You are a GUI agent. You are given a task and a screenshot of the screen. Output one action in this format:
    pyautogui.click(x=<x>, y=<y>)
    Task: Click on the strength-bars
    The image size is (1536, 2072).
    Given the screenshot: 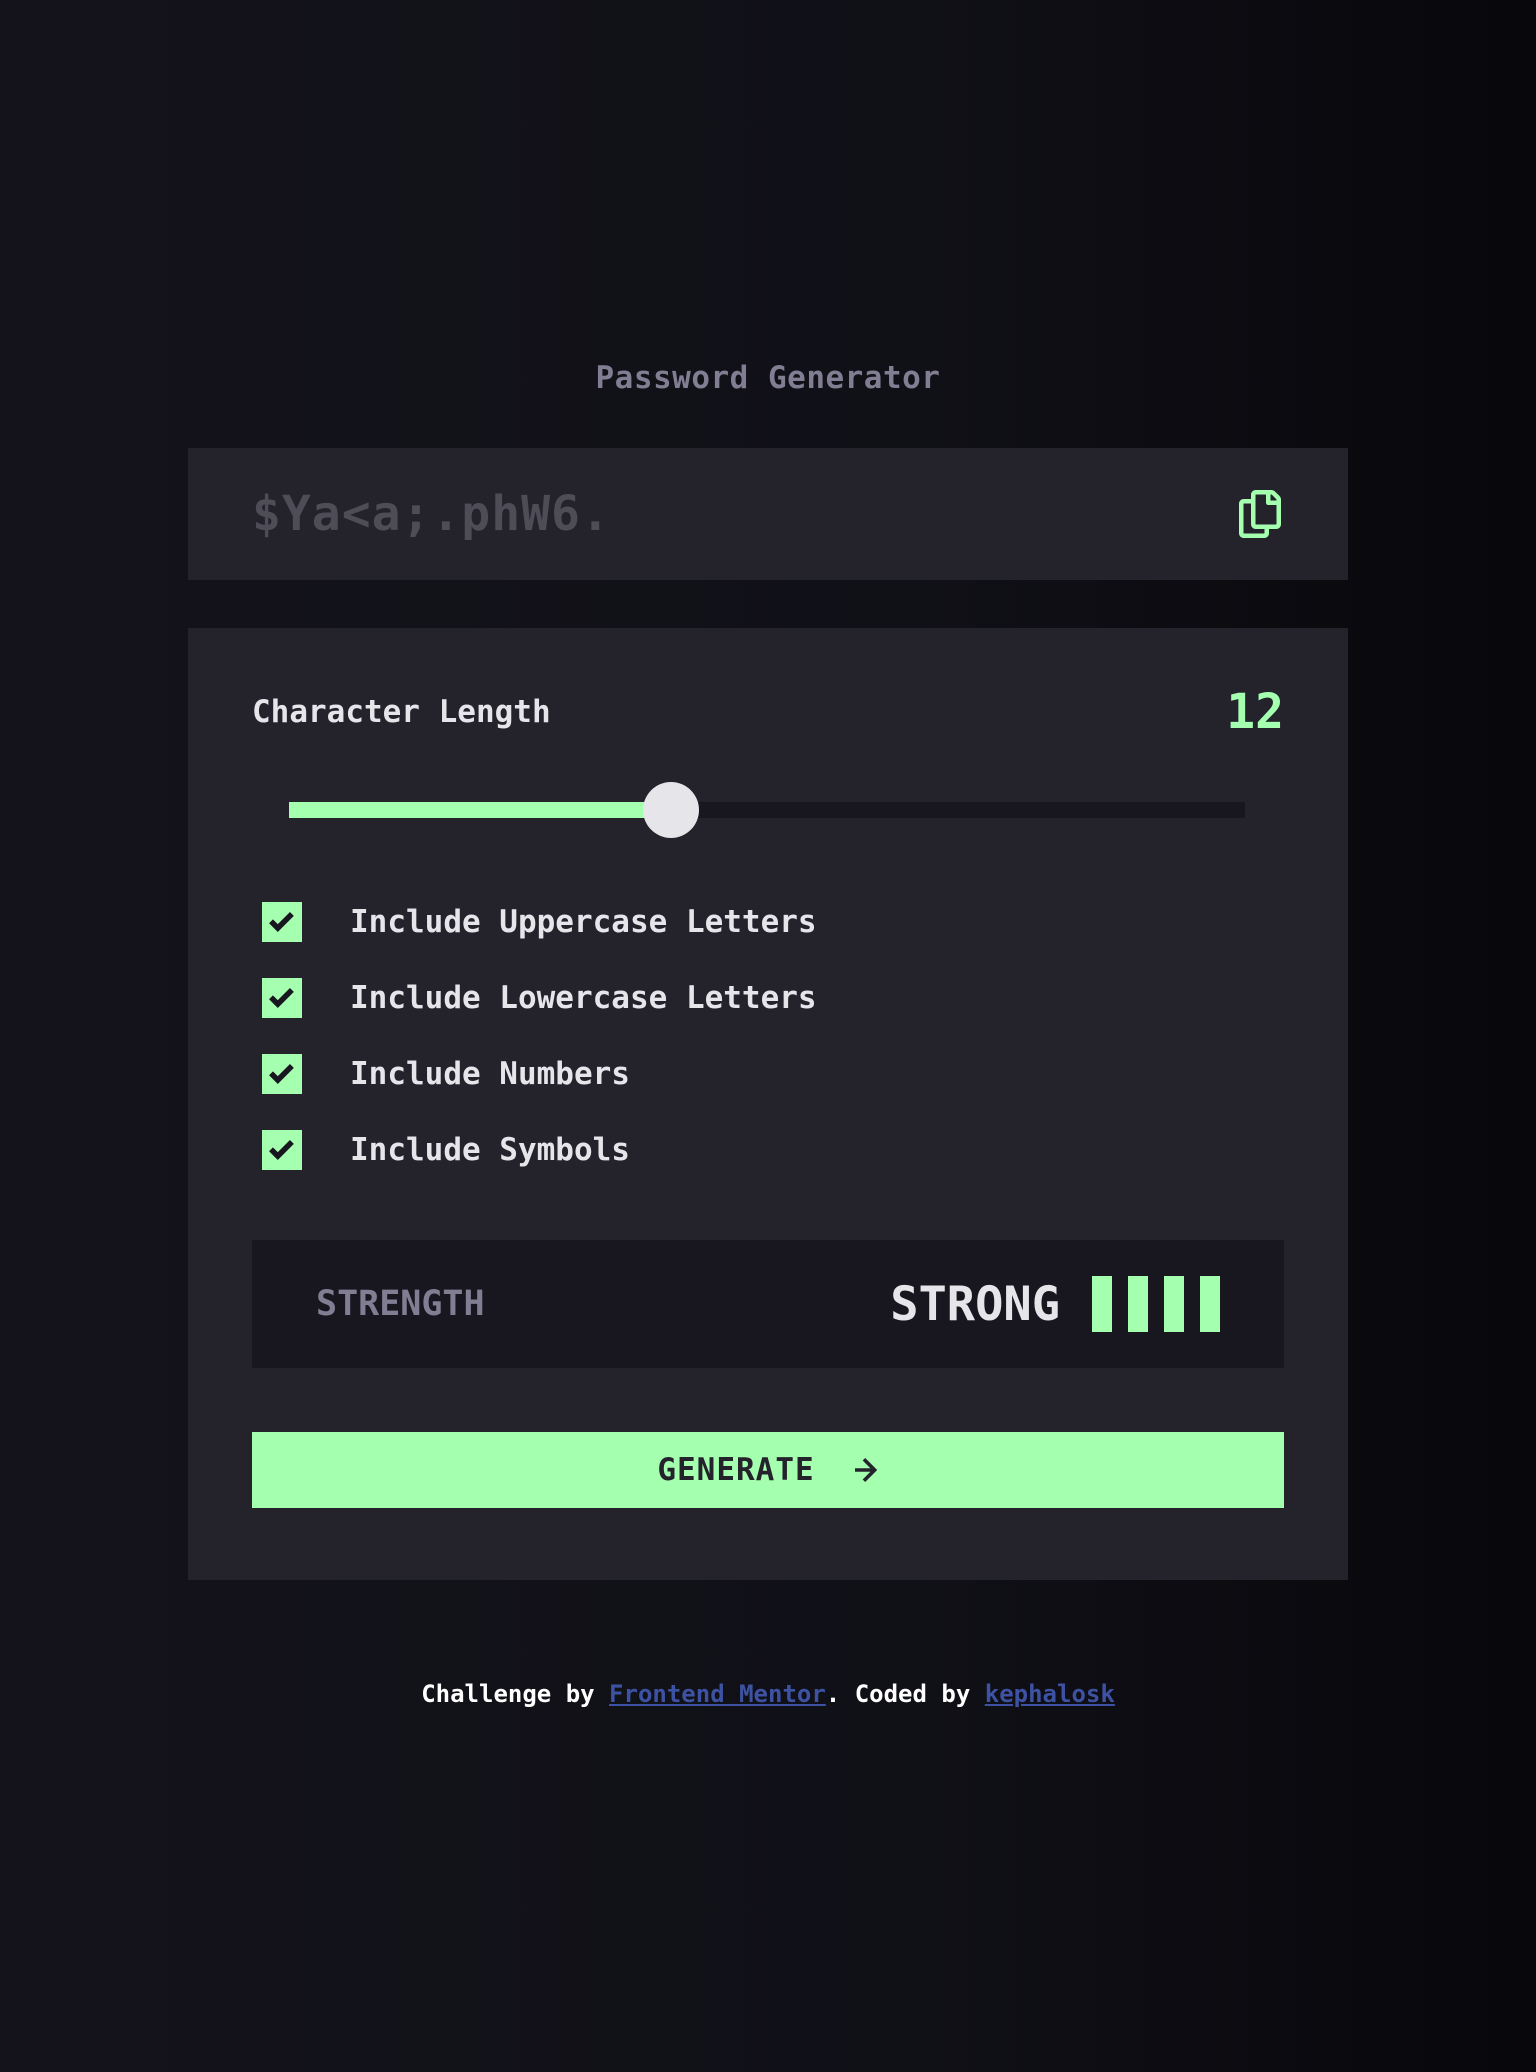 What is the action you would take?
    pyautogui.click(x=1156, y=1304)
    